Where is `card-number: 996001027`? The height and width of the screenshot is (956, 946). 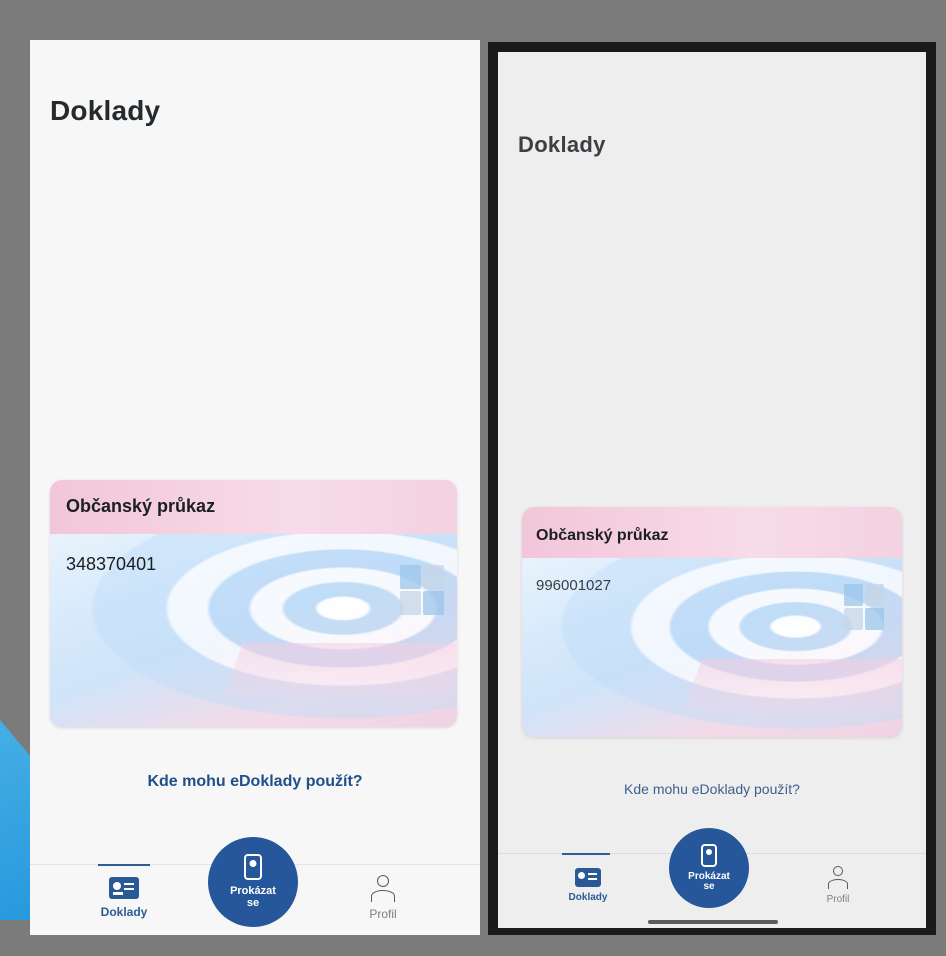
card-number: 996001027 is located at coordinates (574, 585).